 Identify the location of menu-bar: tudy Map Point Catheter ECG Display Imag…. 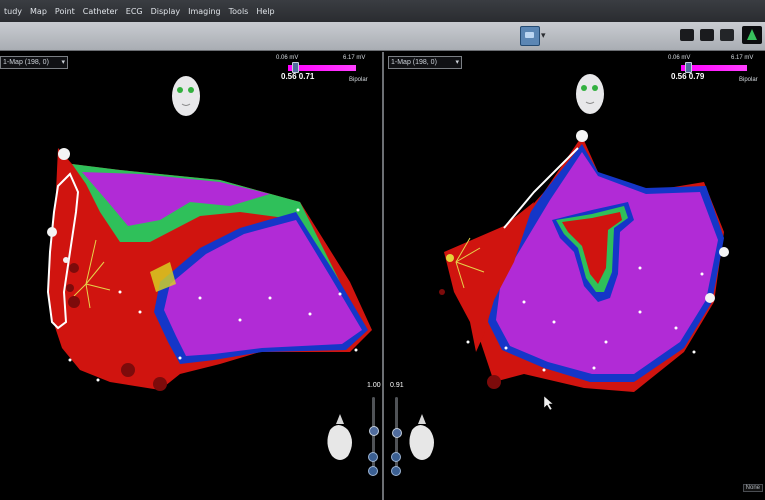
(382, 11).